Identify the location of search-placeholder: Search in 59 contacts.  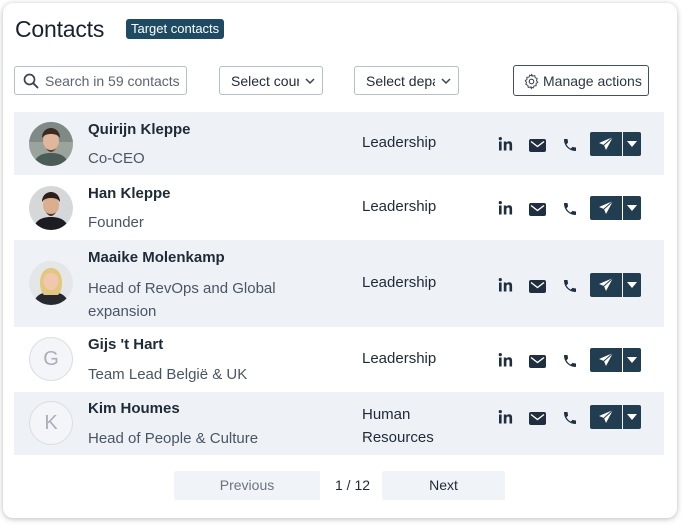
(112, 81).